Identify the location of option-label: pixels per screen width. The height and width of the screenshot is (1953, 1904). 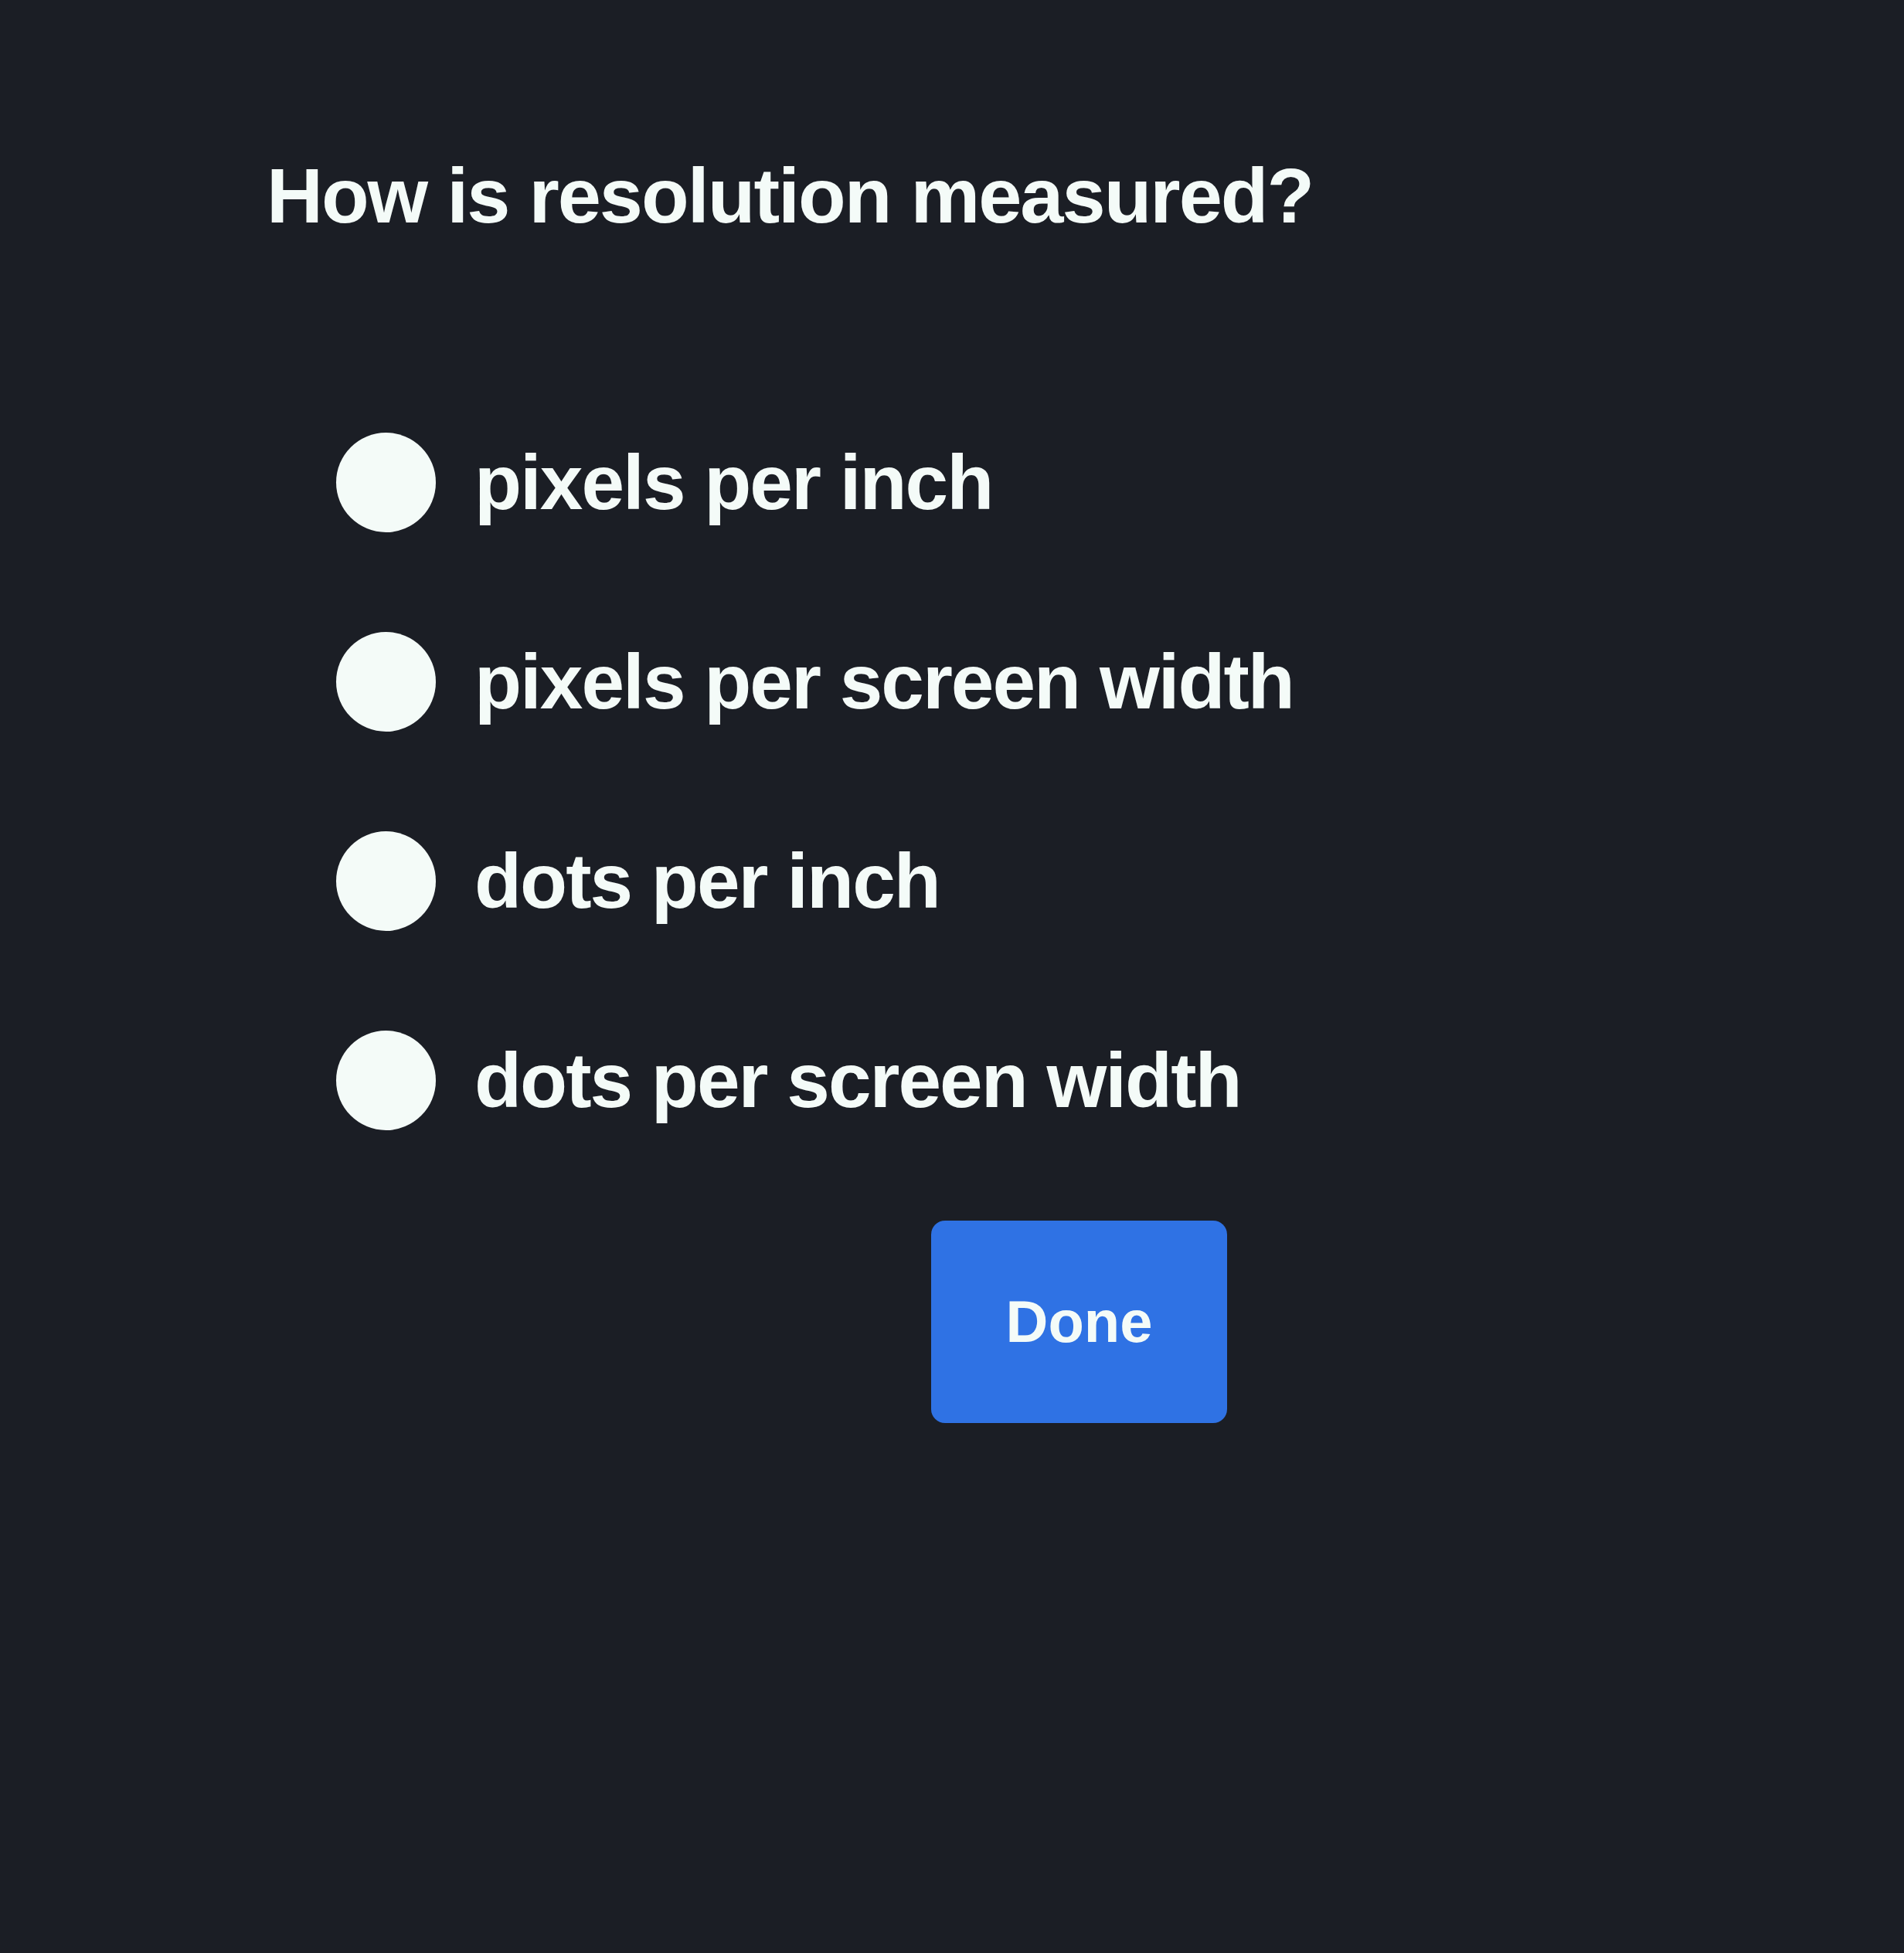
(884, 682).